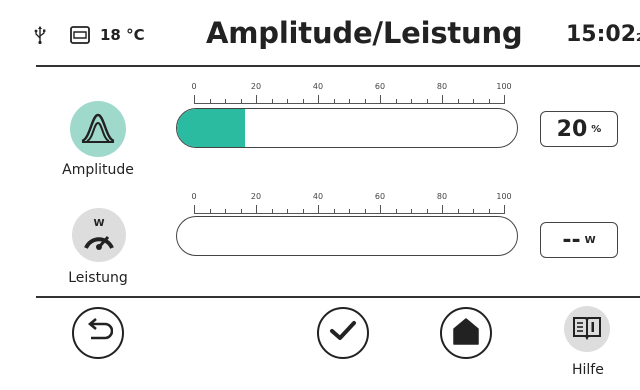 This screenshot has width=640, height=390. Describe the element at coordinates (347, 128) in the screenshot. I see `amplitude-bar` at that location.